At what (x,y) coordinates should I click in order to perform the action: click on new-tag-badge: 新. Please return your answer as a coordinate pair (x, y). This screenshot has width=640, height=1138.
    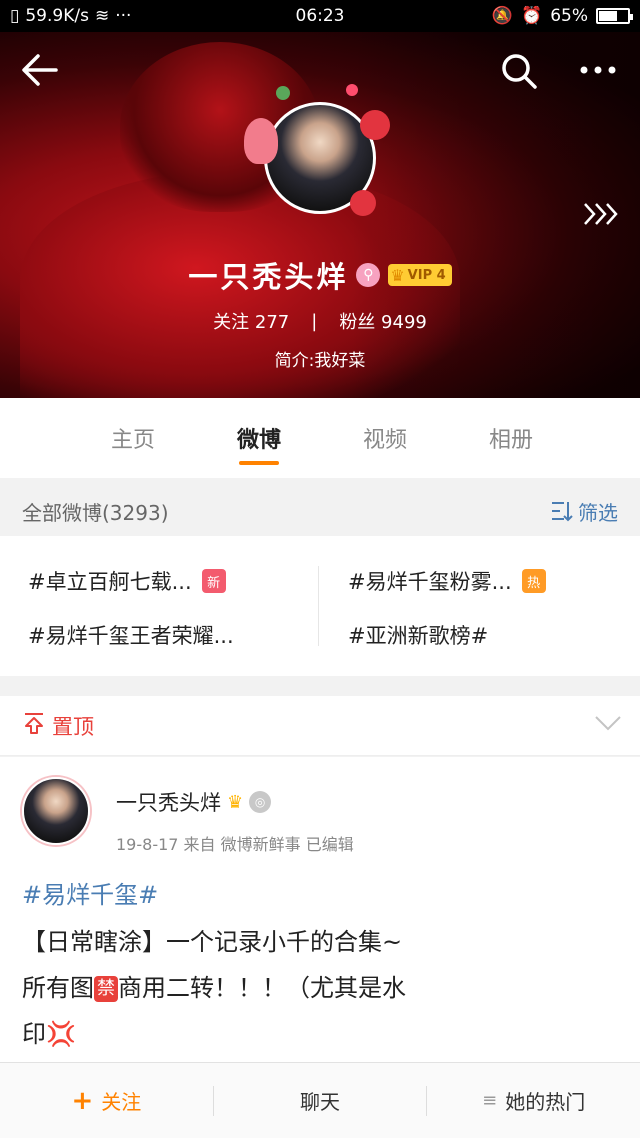
    Looking at the image, I should click on (213, 581).